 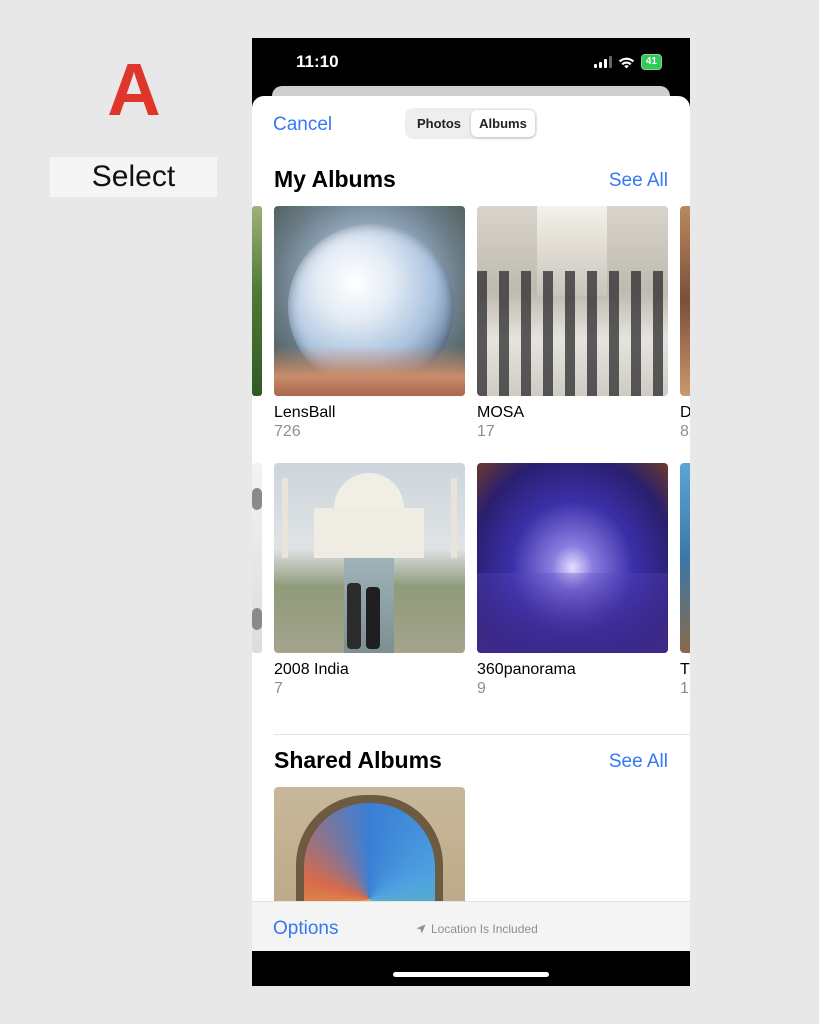 What do you see at coordinates (134, 89) in the screenshot?
I see `step-letter: A` at bounding box center [134, 89].